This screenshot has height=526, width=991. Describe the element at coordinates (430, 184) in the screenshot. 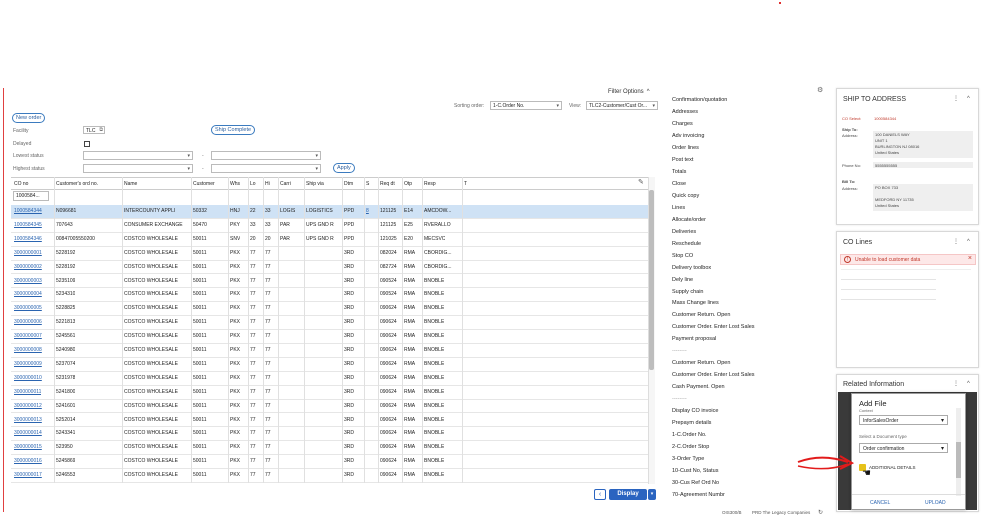

I see `column-header: Resp` at that location.